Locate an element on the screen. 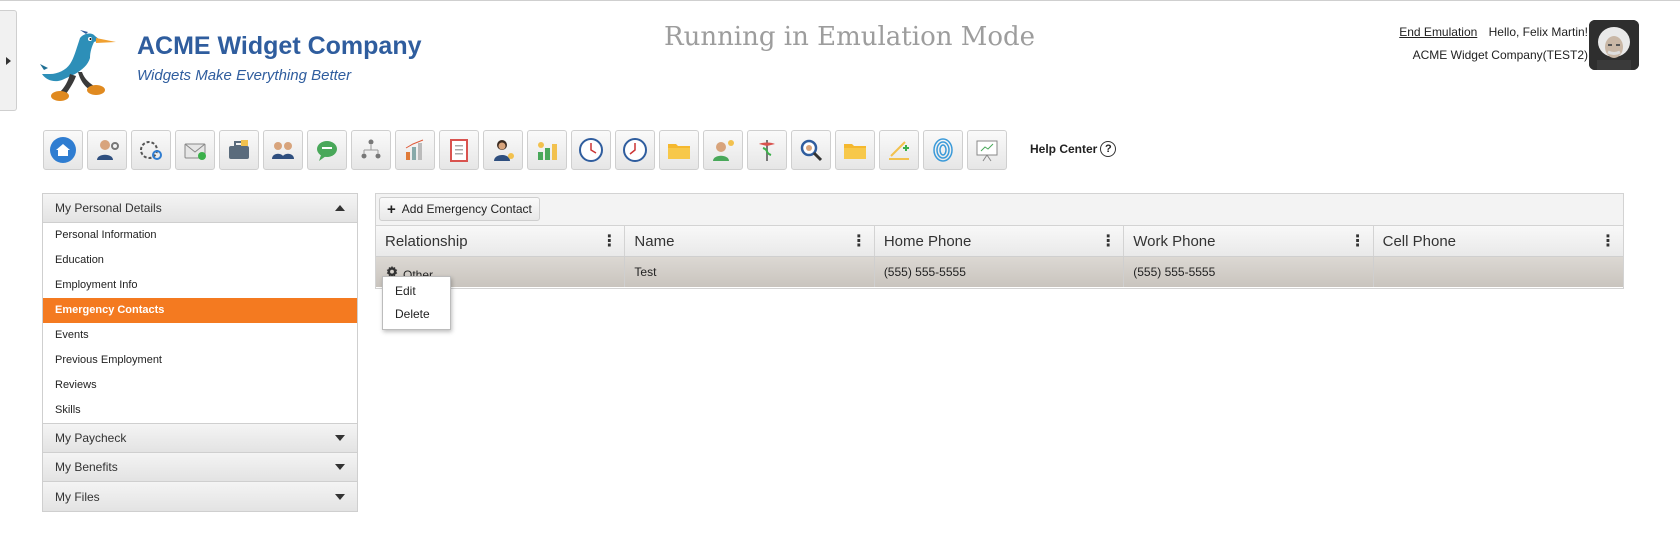 Image resolution: width=1680 pixels, height=539 pixels. briefcase-button is located at coordinates (239, 150).